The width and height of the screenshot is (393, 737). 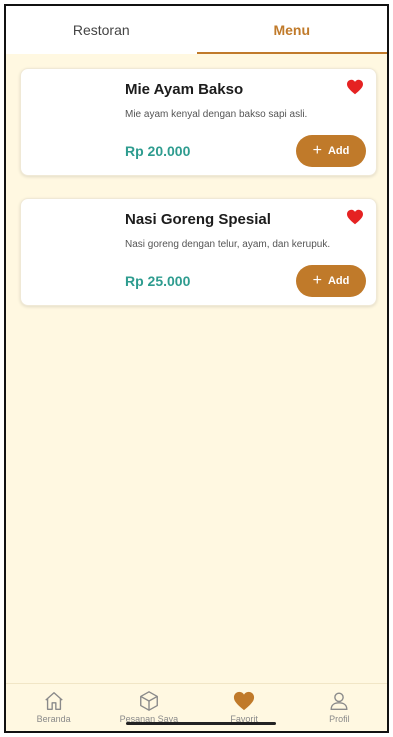 I want to click on home-icon, so click(x=53, y=701).